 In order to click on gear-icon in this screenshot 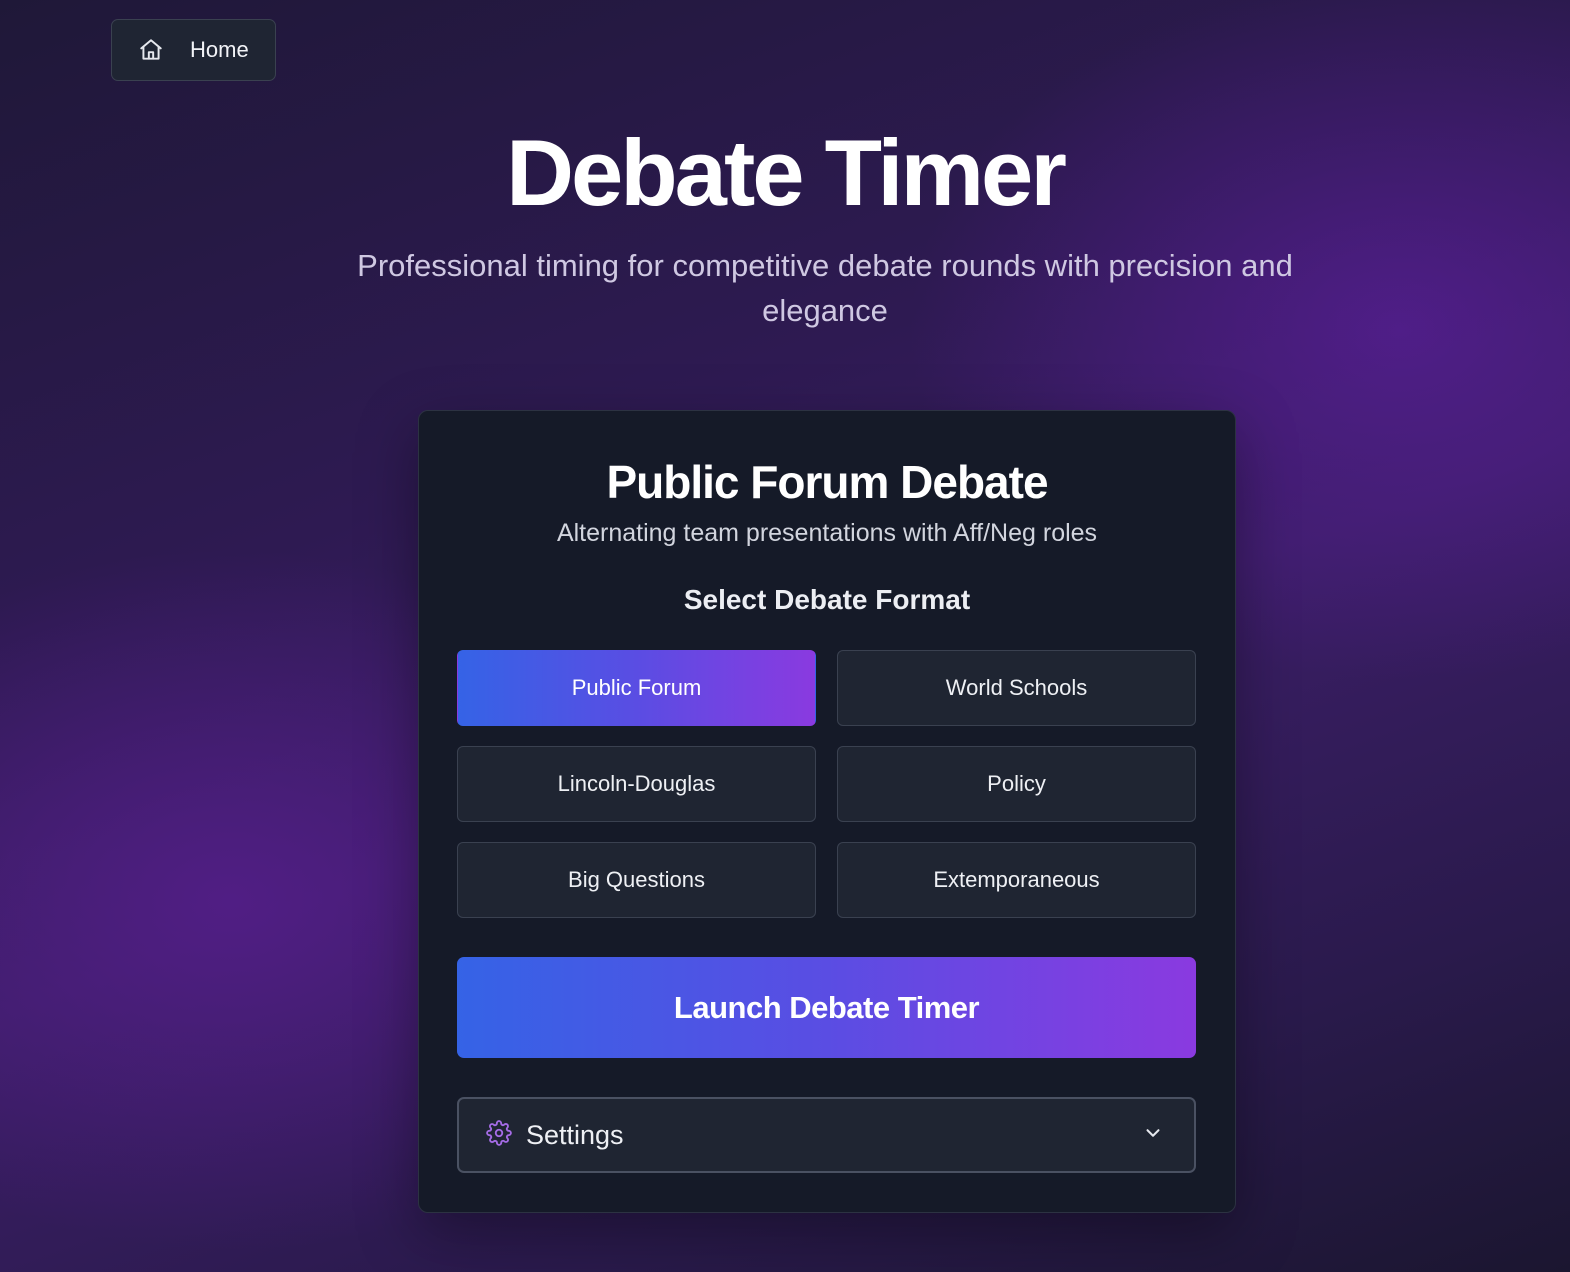, I will do `click(499, 1135)`.